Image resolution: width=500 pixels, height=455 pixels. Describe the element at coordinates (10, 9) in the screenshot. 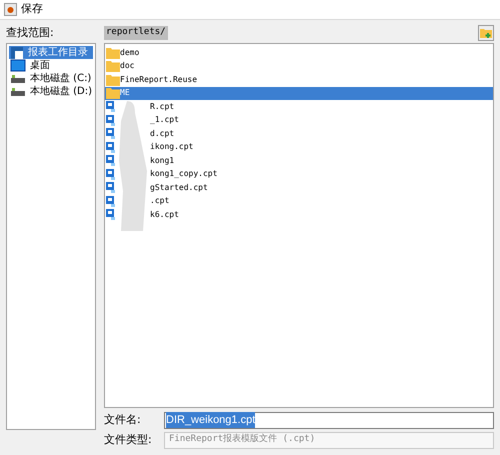

I see `app-icon` at that location.